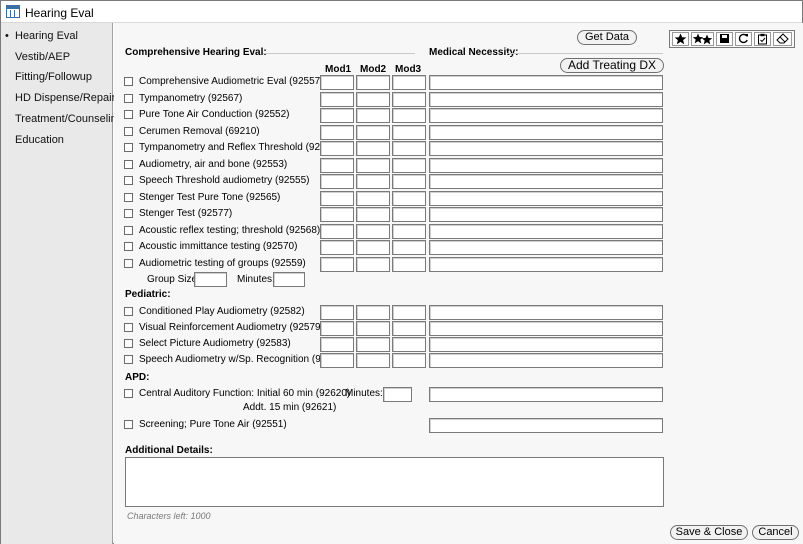 This screenshot has width=803, height=544. Describe the element at coordinates (41, 36) in the screenshot. I see `sidebar-item-hearing-eval: • Hearing Eval` at that location.